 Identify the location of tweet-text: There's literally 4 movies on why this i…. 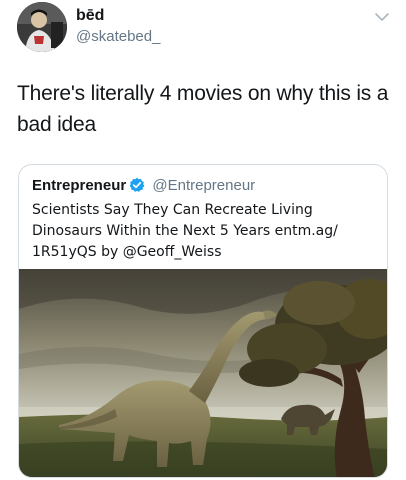
(203, 109).